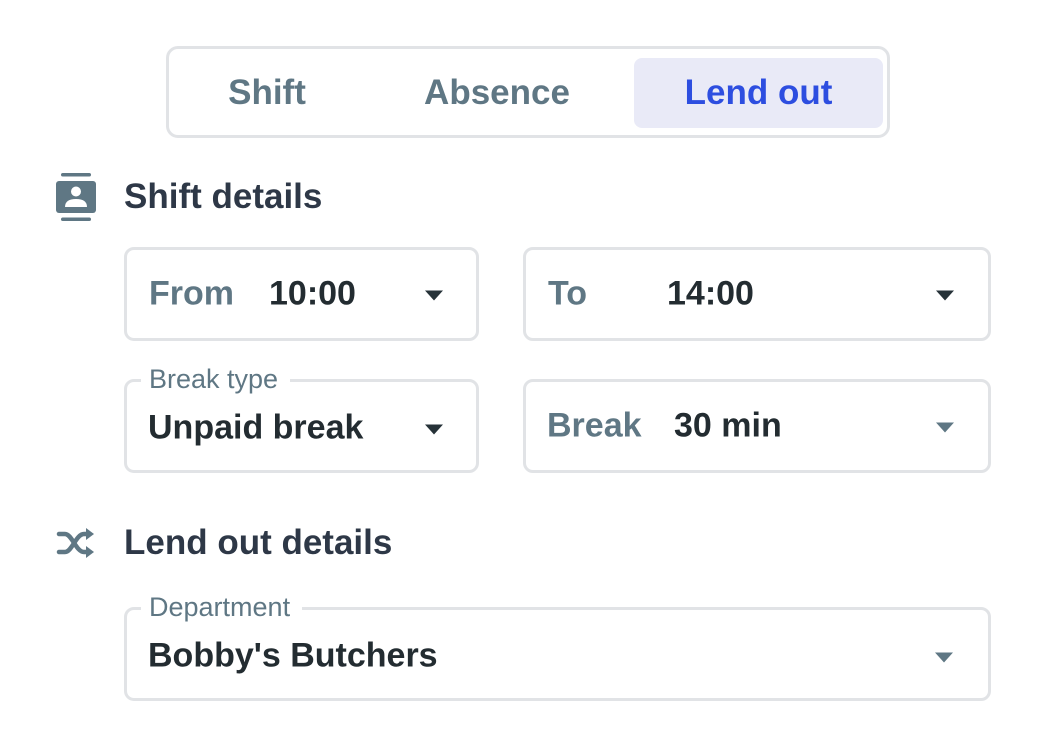  I want to click on to-label: To, so click(568, 293).